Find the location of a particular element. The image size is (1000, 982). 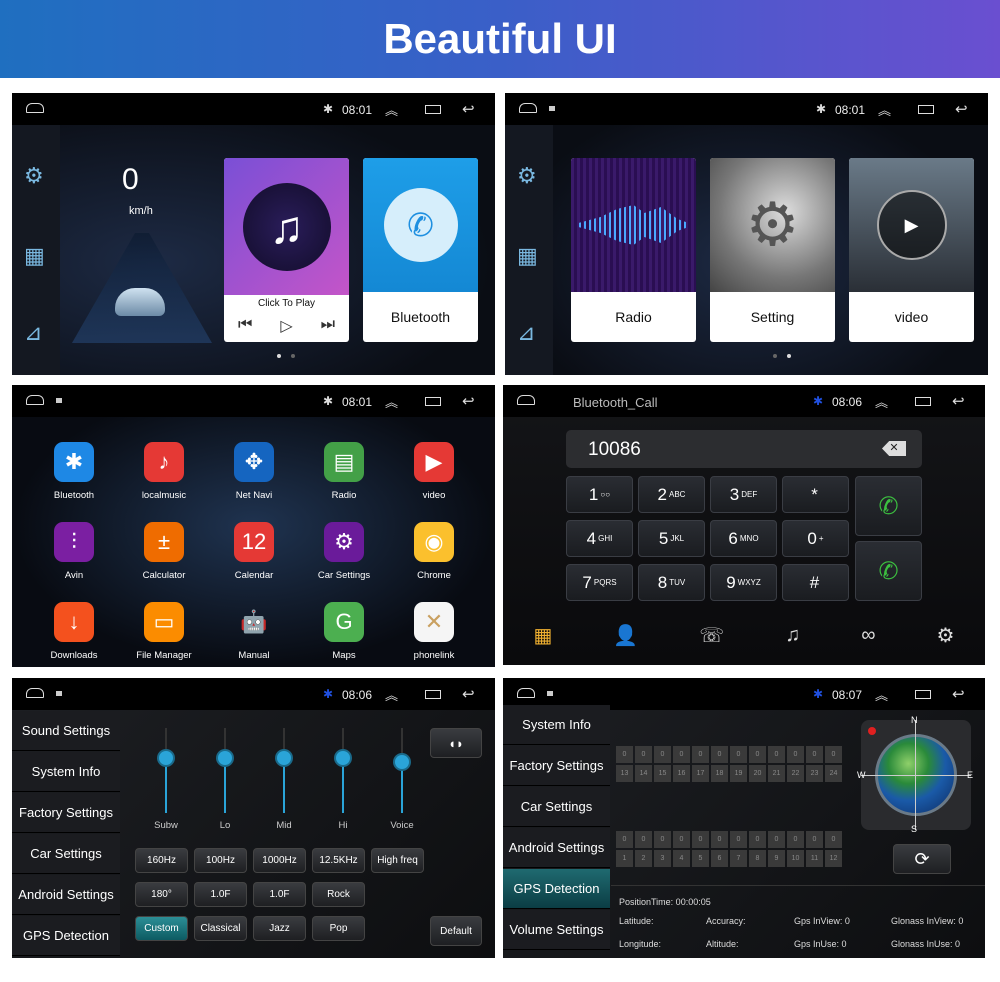

param-button: Rock is located at coordinates (338, 894).